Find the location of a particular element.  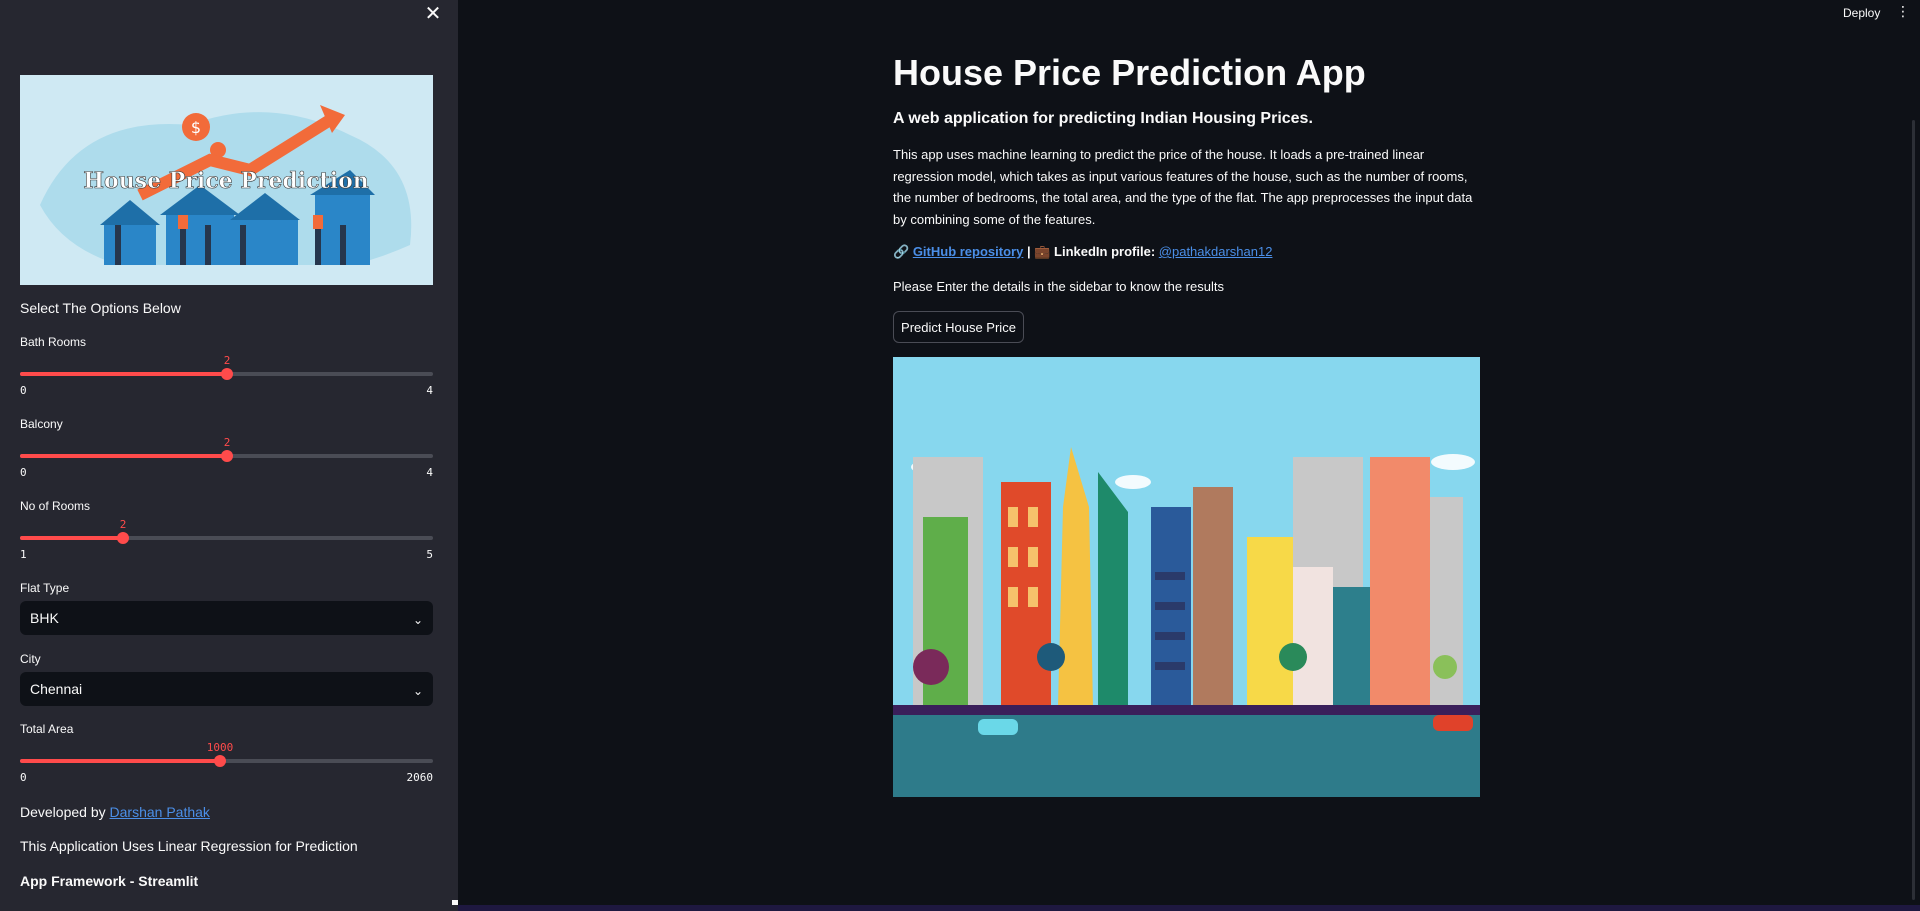

linkedin-label: LinkedIn profile: is located at coordinates (1105, 251).